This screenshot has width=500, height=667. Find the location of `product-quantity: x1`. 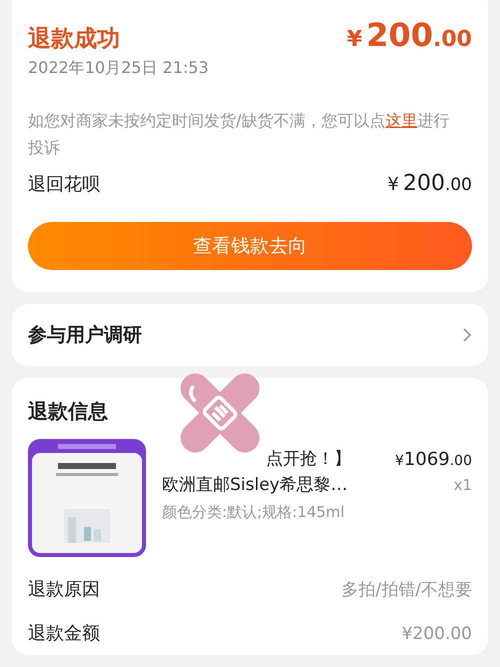

product-quantity: x1 is located at coordinates (462, 485).